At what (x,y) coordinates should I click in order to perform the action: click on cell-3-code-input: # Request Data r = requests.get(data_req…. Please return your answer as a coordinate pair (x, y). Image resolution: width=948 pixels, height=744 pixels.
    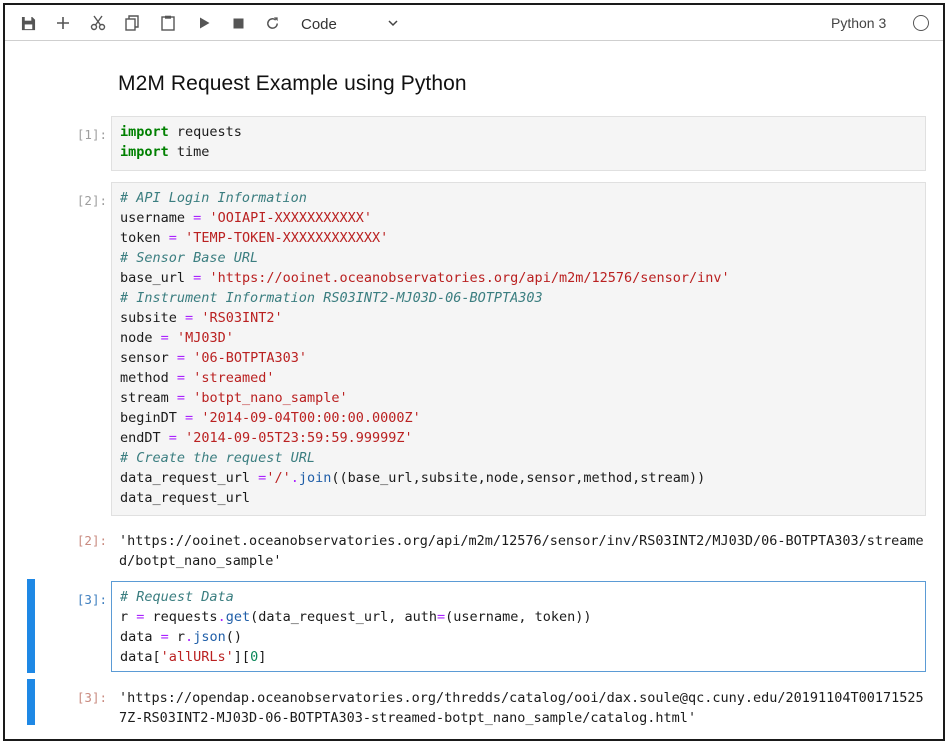
    Looking at the image, I should click on (518, 626).